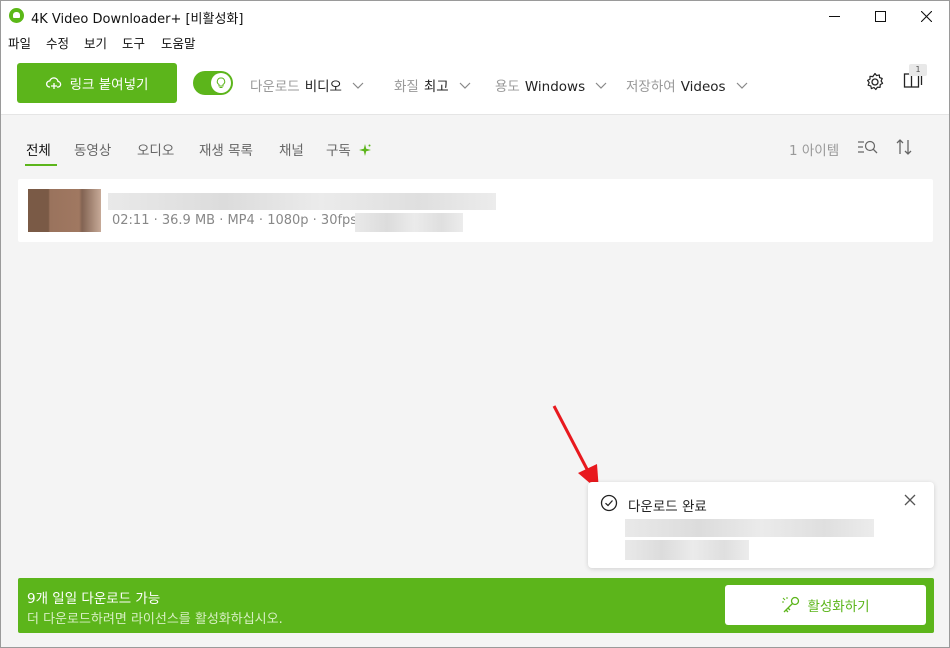  I want to click on daily-limit-text: 9개 일일 다운로드 가능, so click(94, 599).